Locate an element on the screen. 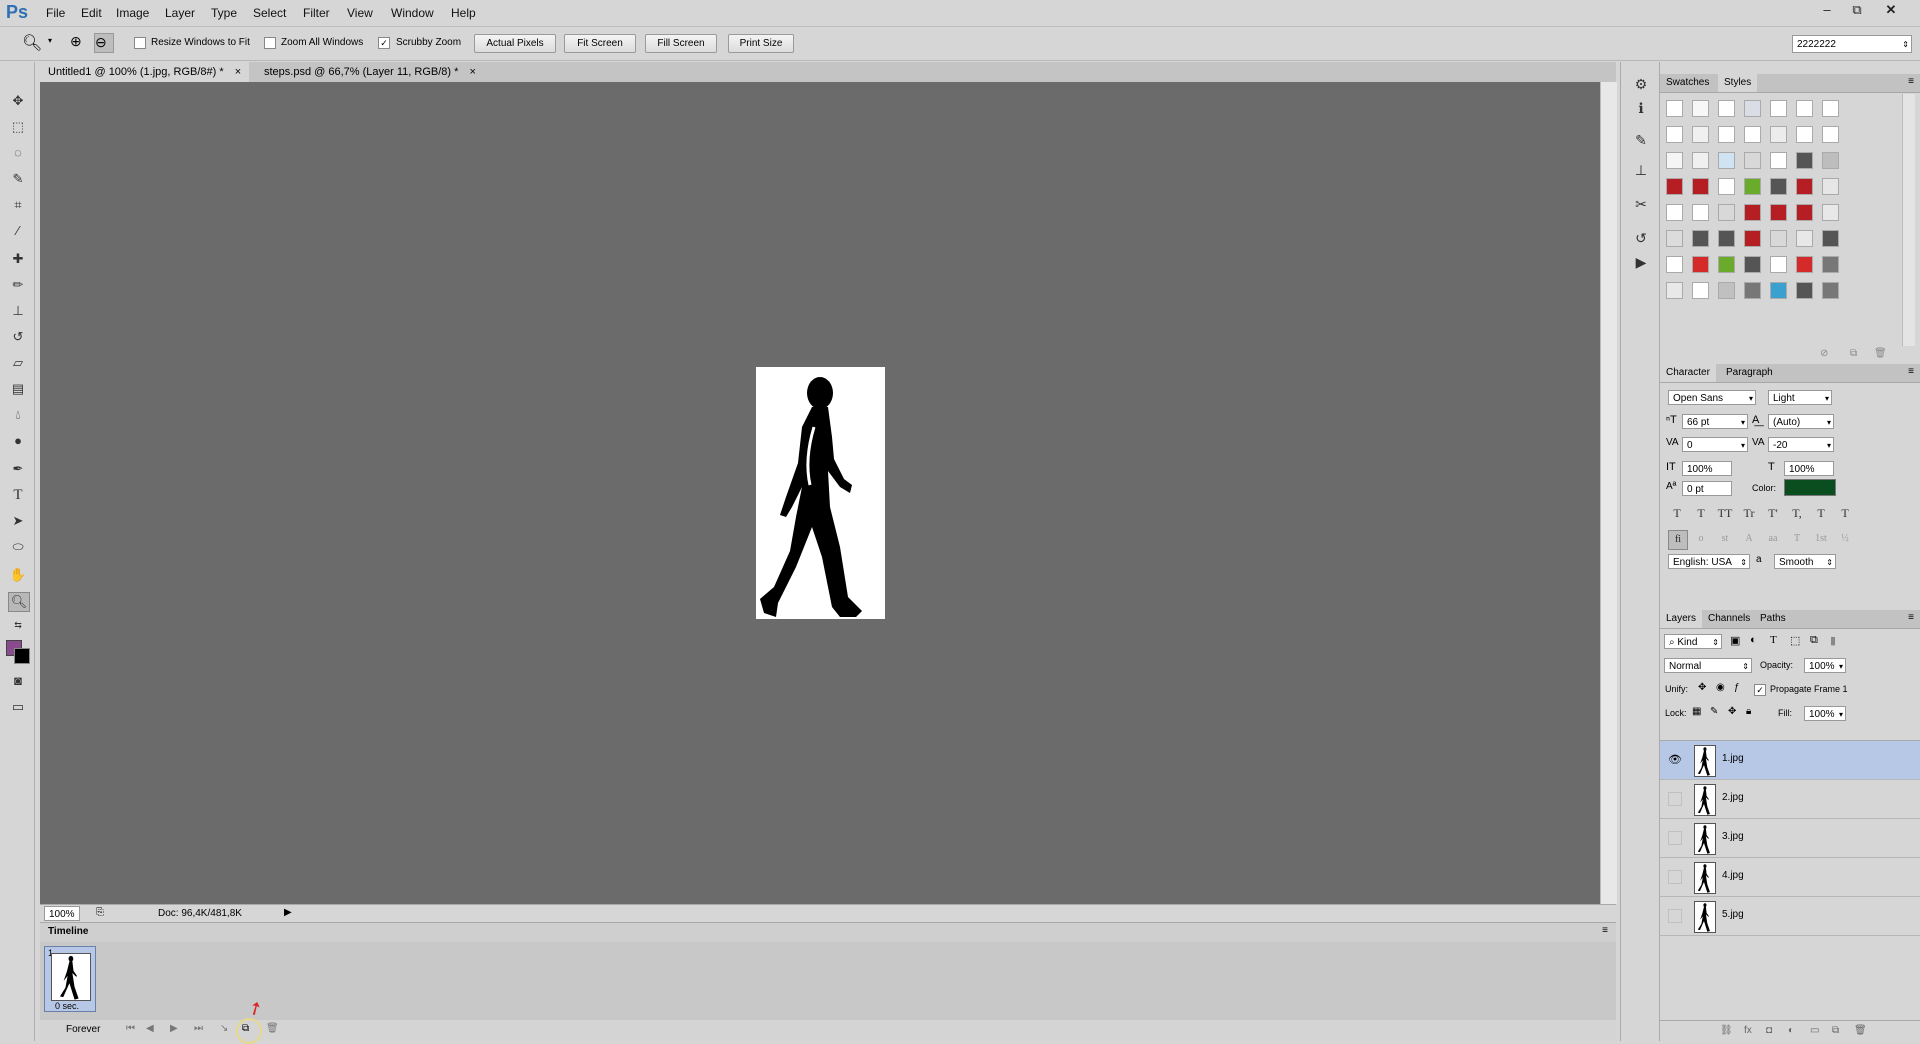  blur-tool-icon: 💧︎ is located at coordinates (18, 415).